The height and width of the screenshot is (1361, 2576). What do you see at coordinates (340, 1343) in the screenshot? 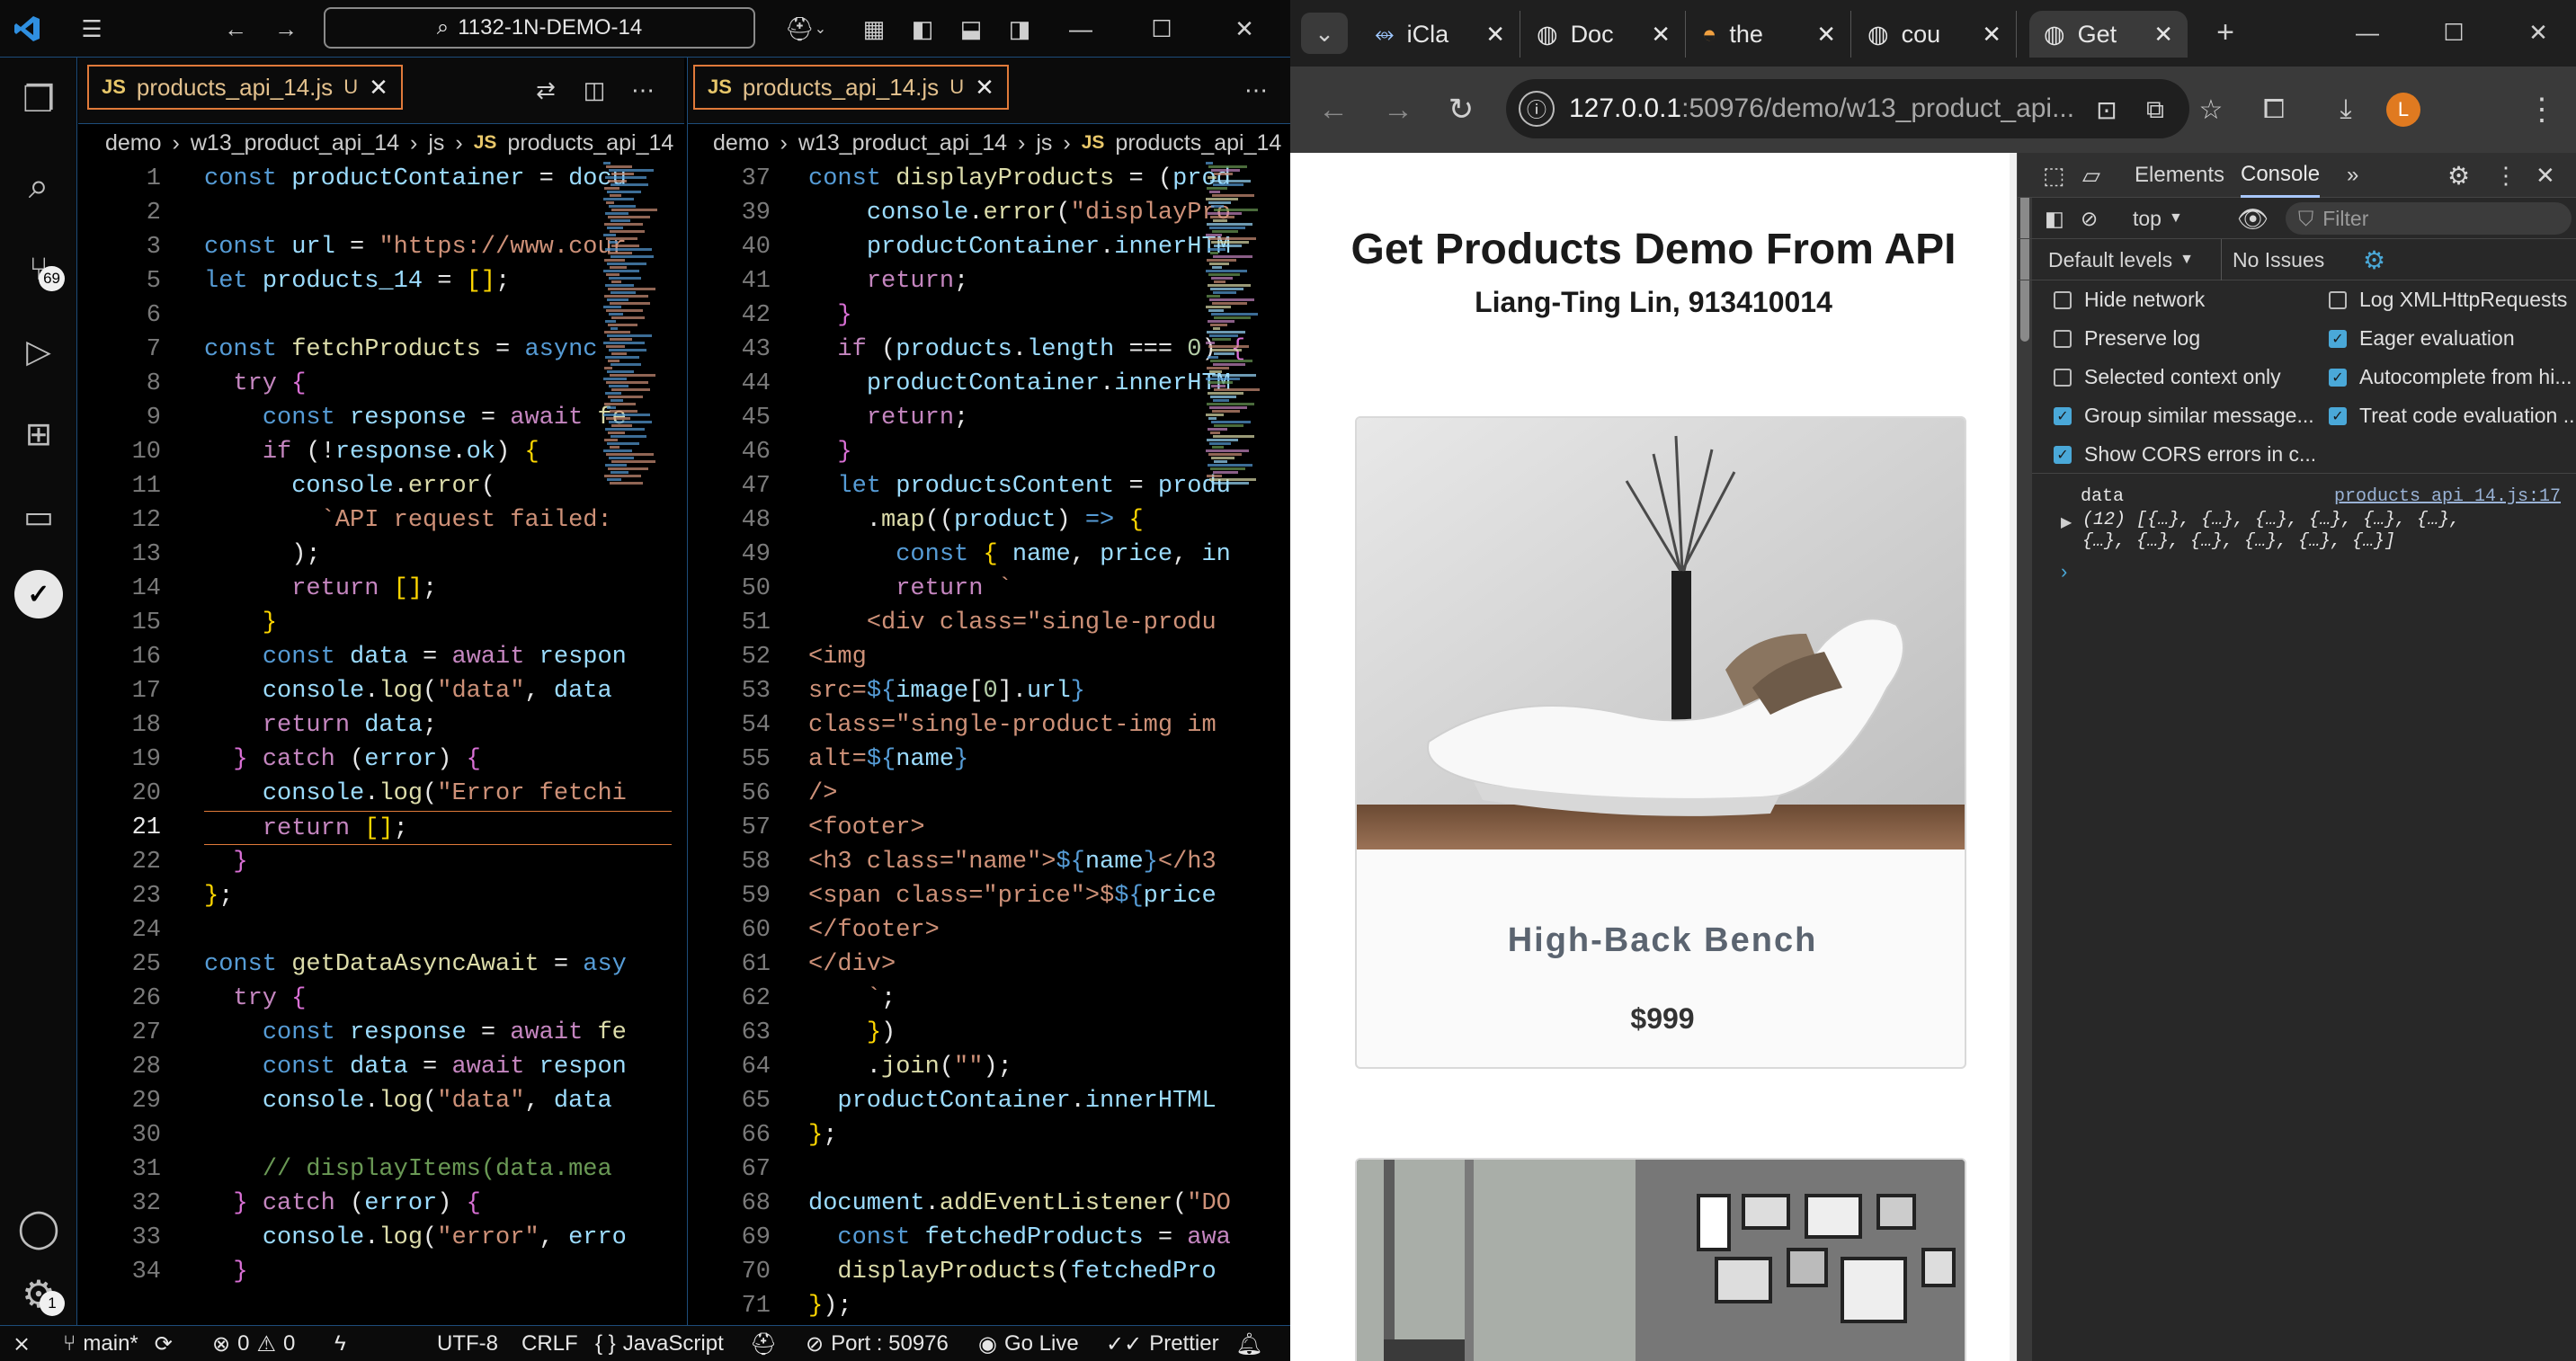
I see `lightning-icon: ϟ` at bounding box center [340, 1343].